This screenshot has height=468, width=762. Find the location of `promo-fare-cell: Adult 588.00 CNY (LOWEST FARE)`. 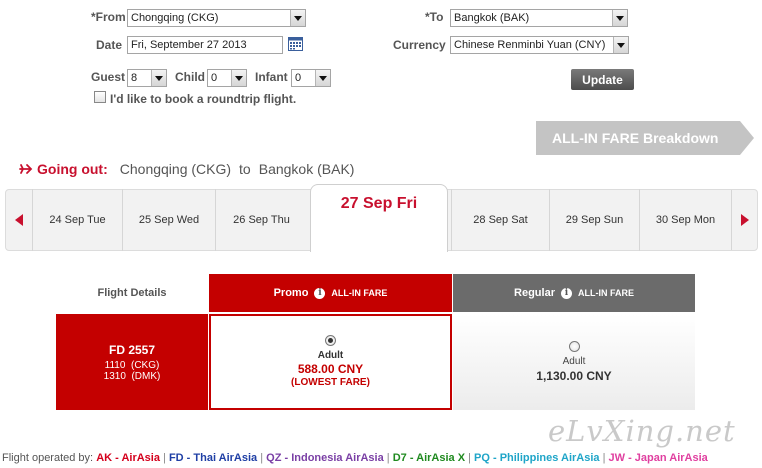

promo-fare-cell: Adult 588.00 CNY (LOWEST FARE) is located at coordinates (330, 362).